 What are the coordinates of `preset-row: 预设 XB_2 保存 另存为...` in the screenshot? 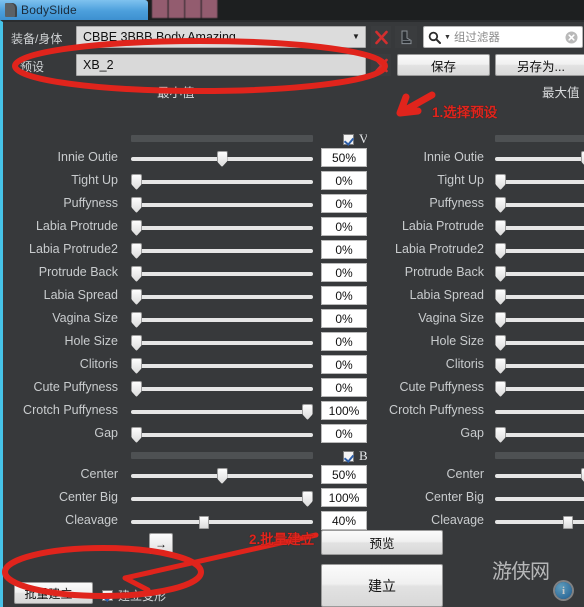 It's located at (293, 66).